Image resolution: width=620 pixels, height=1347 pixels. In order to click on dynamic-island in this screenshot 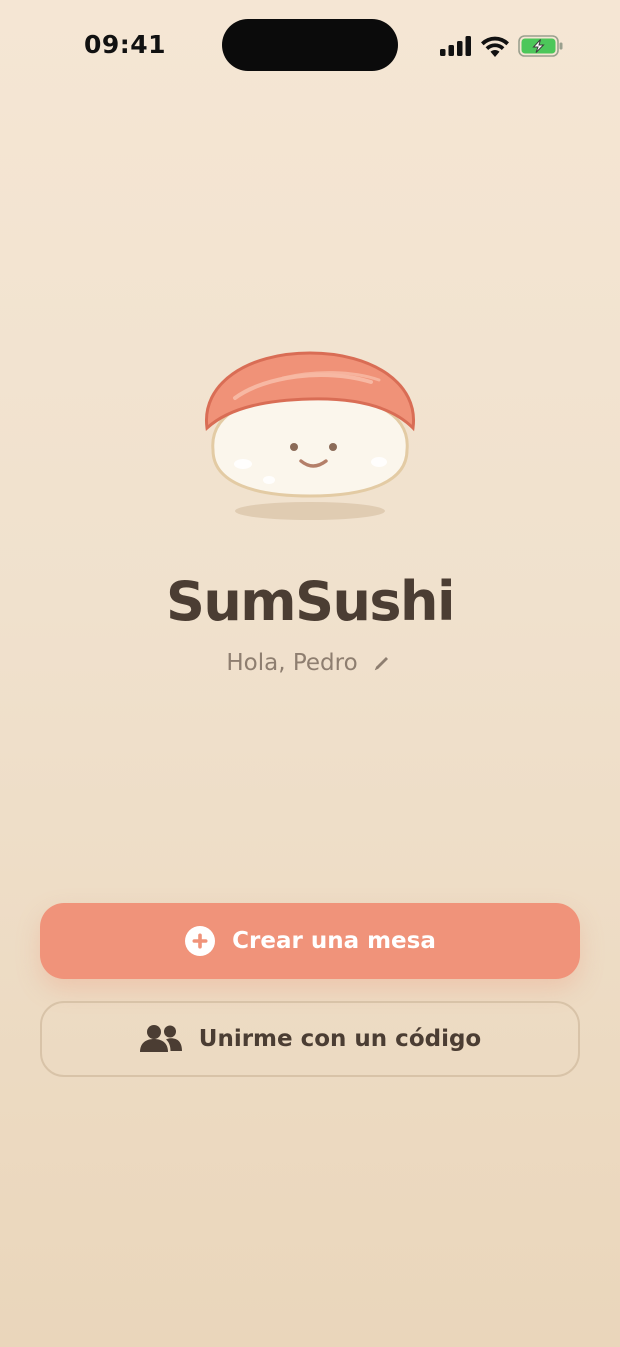, I will do `click(310, 45)`.